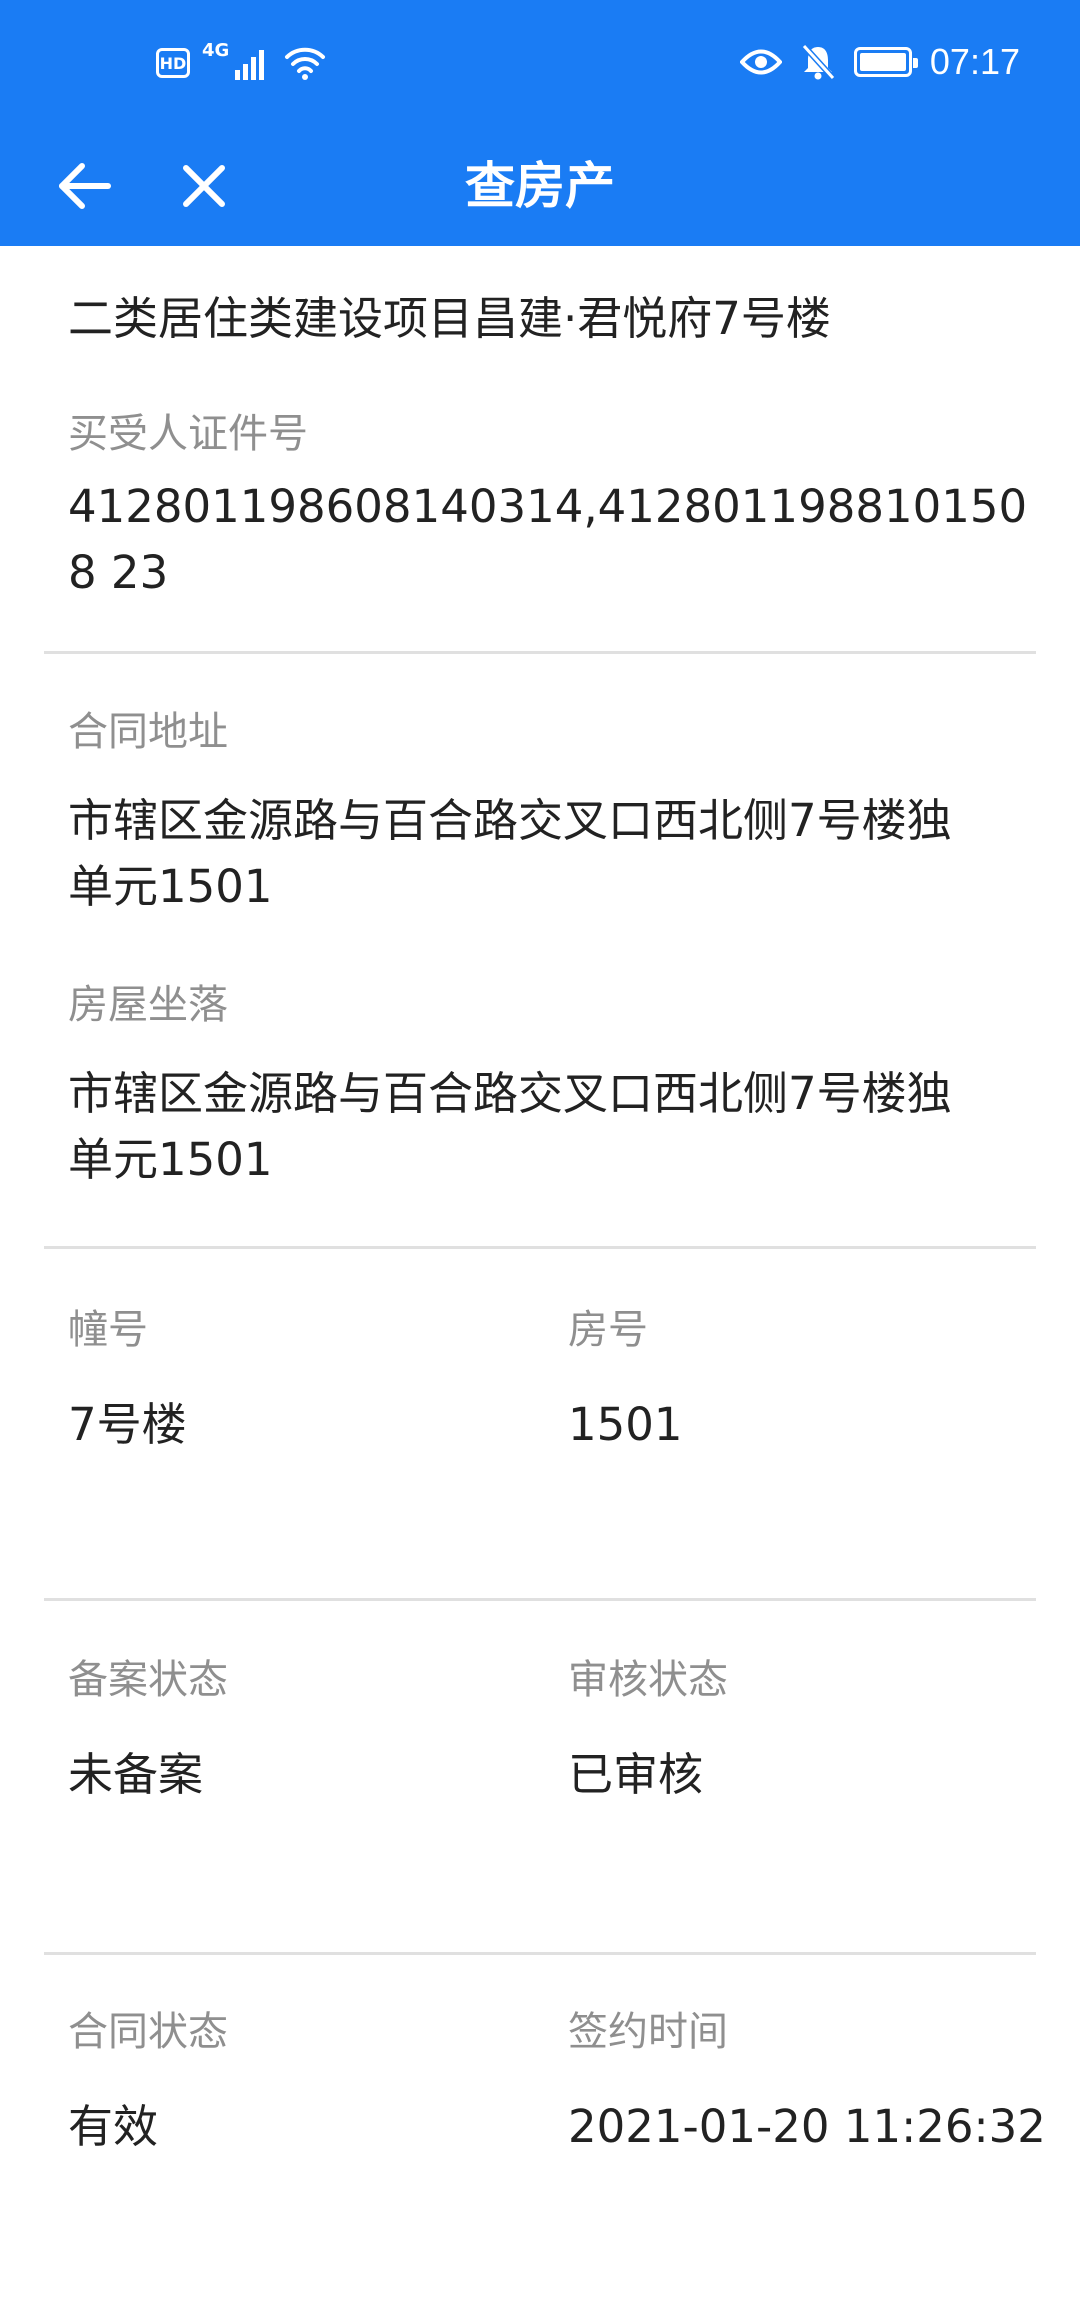  I want to click on contract-status-value: 有效, so click(113, 2126).